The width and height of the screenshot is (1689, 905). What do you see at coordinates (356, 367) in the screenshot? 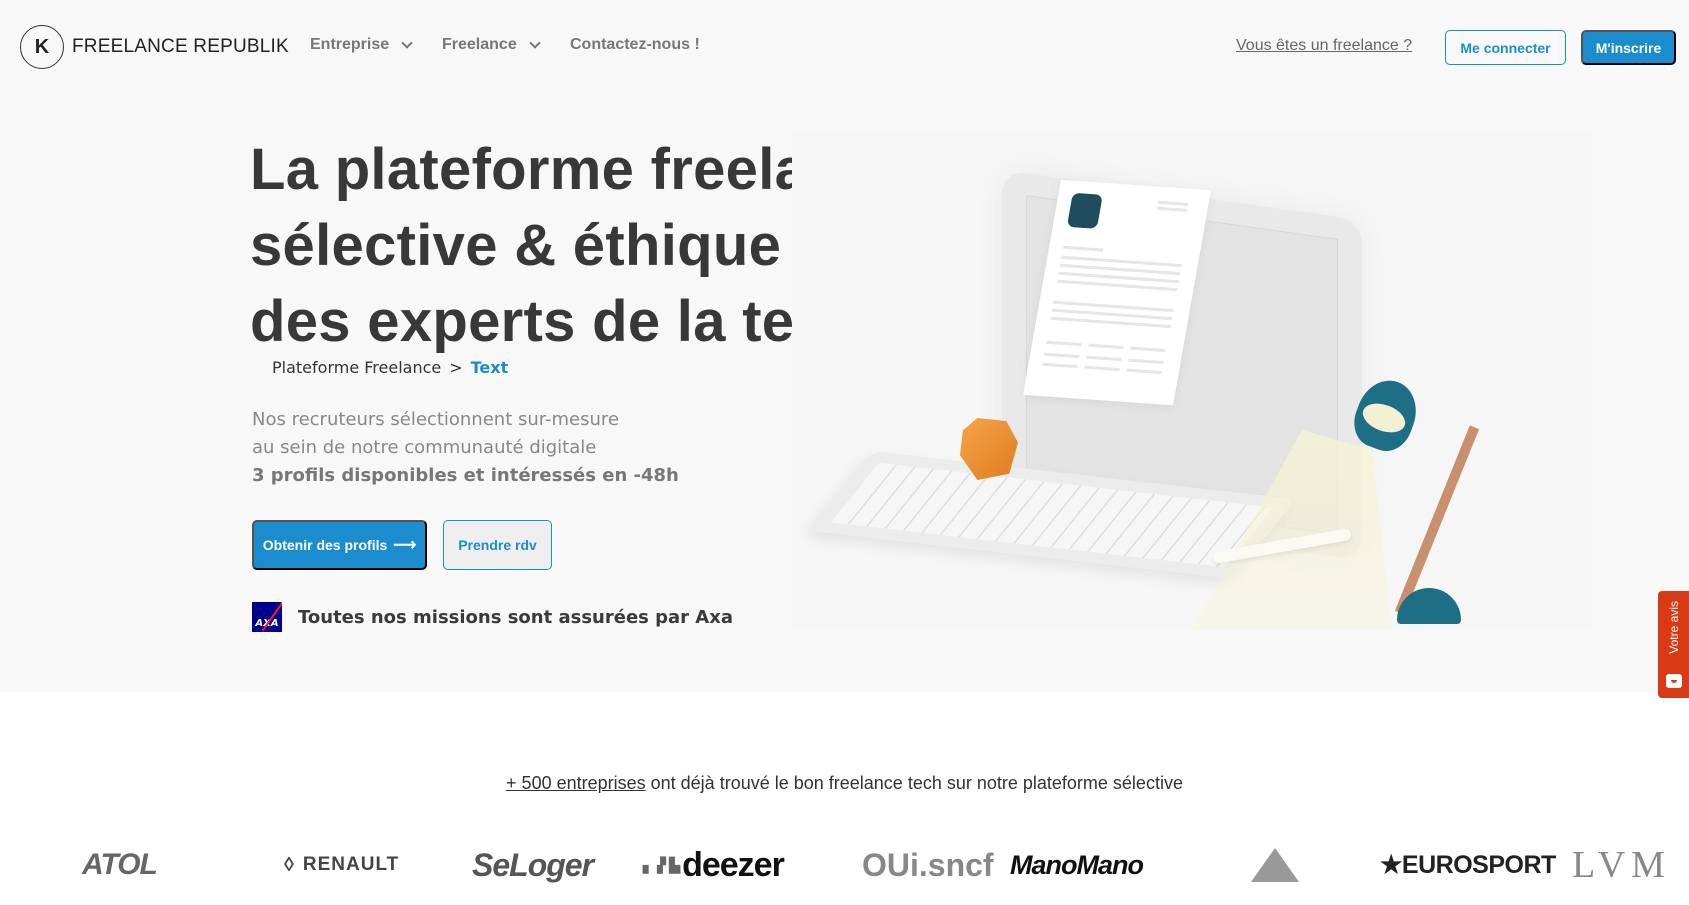
I see `breadcrumb-parent: Plateforme Freelance` at bounding box center [356, 367].